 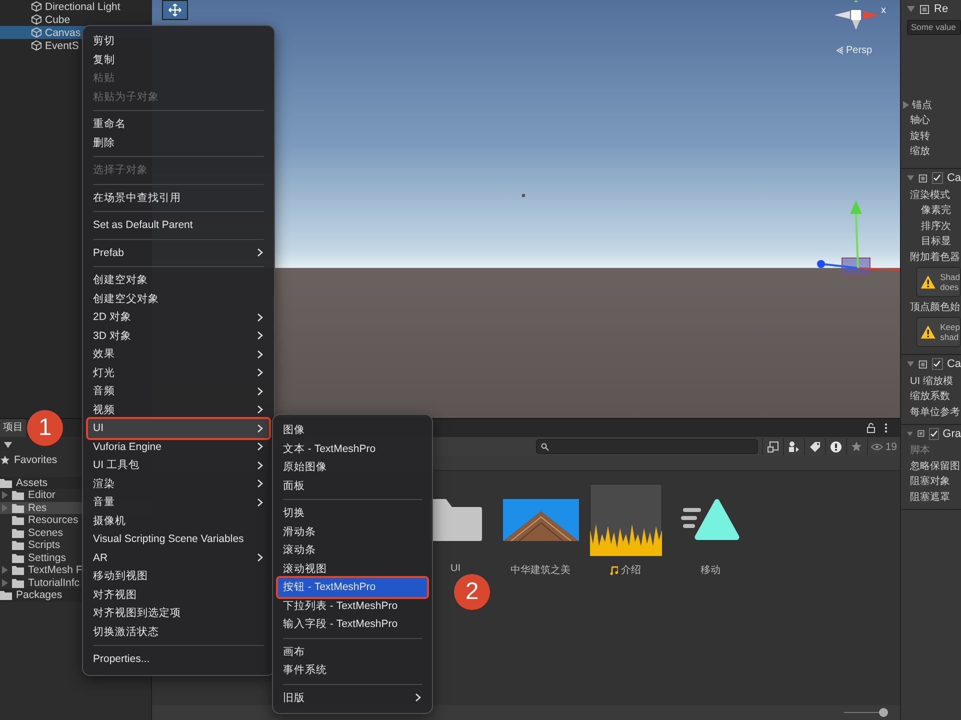 I want to click on move-tool-button, so click(x=175, y=10).